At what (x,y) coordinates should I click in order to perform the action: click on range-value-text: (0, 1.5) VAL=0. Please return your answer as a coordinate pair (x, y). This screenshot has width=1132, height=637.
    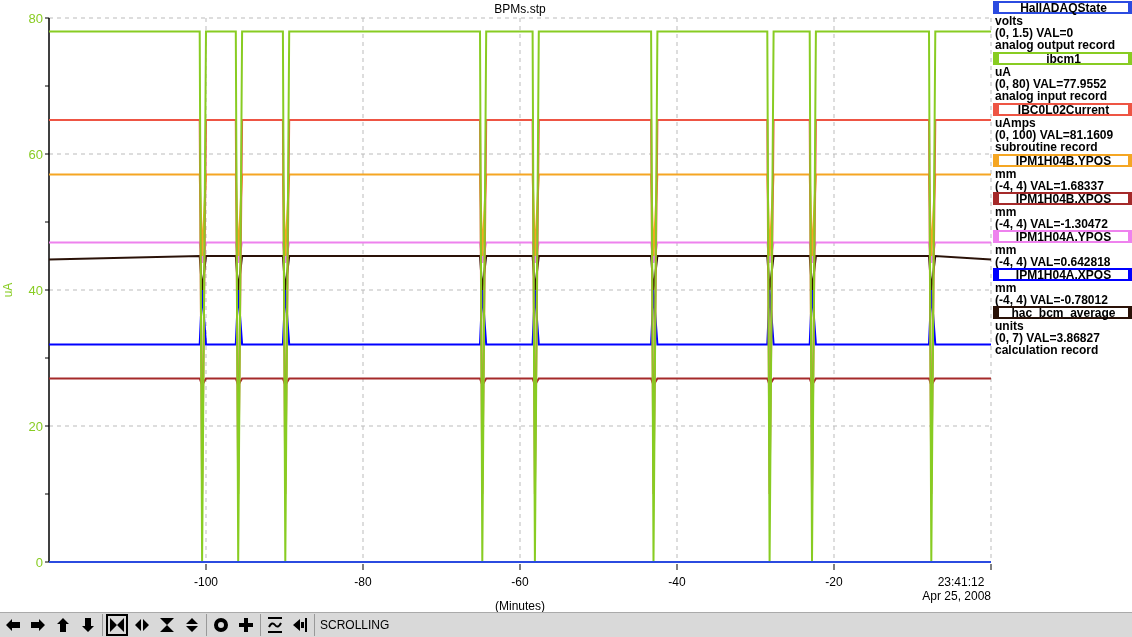
    Looking at the image, I should click on (1034, 33).